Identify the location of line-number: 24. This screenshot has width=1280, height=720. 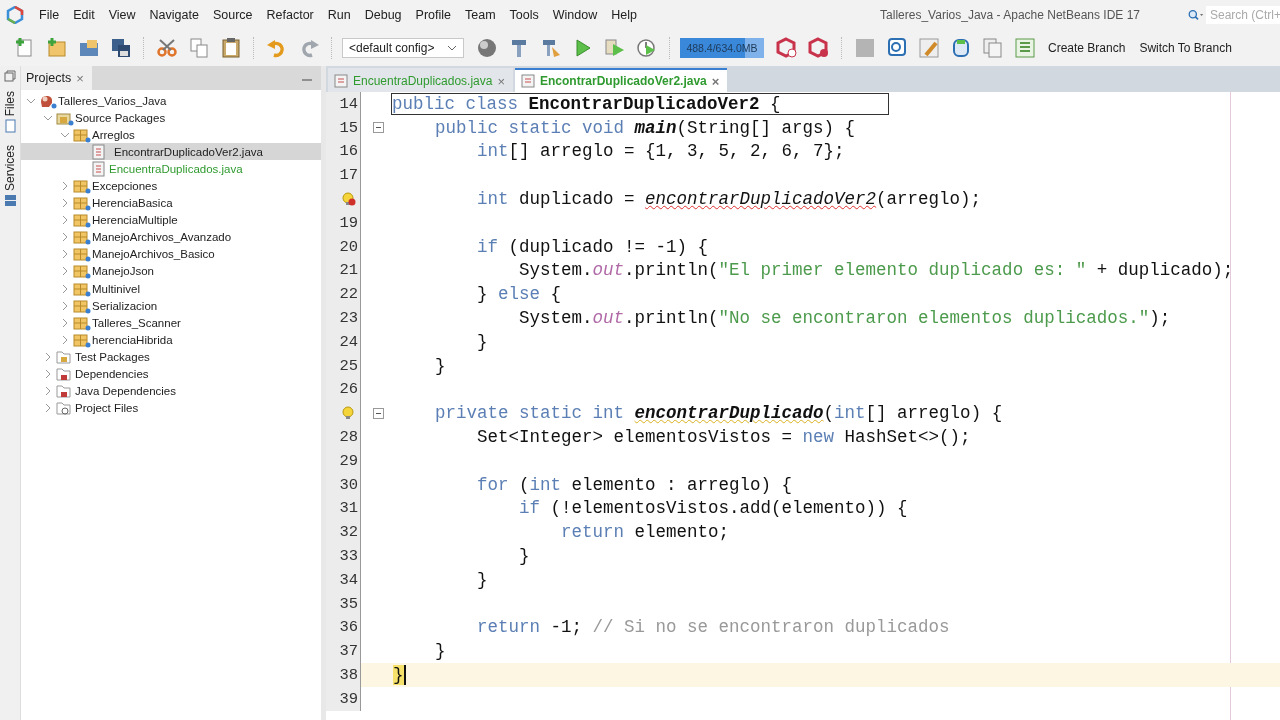
(348, 341).